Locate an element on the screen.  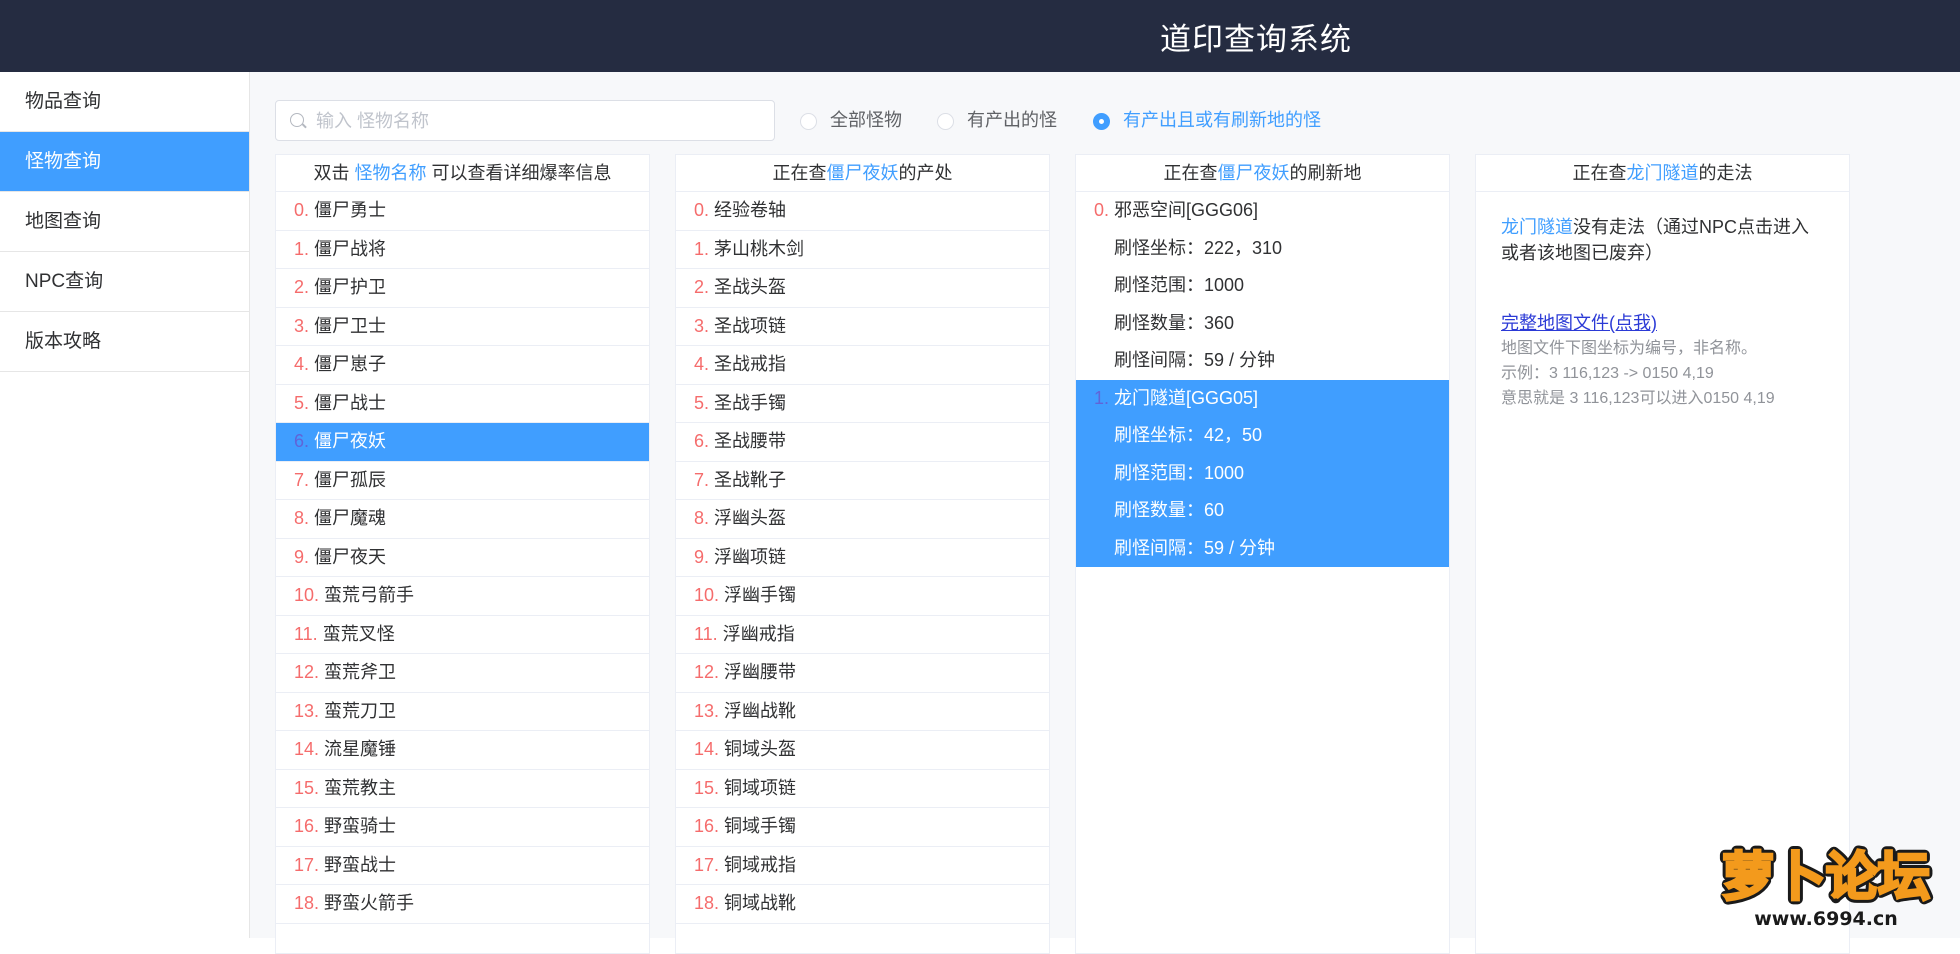
monster-list-item: 13. 蛮荒刀卫 is located at coordinates (462, 712).